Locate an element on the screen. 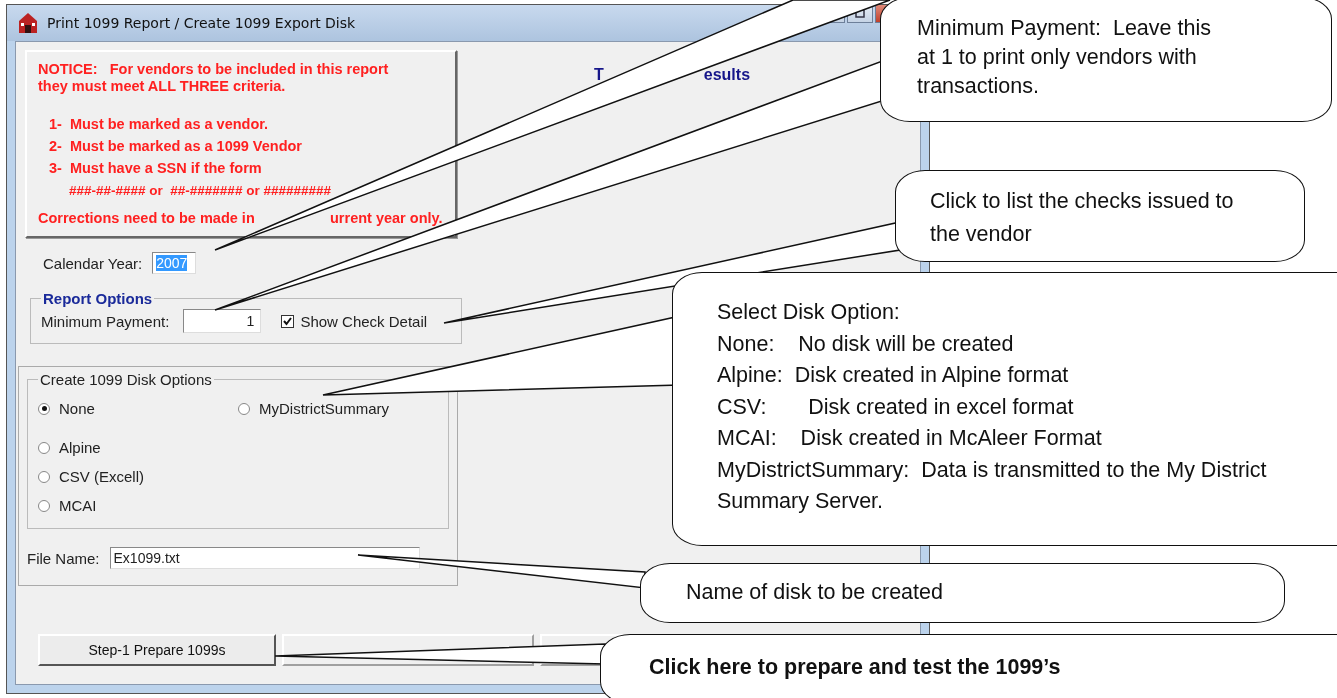  notice-footer: urrent year only. is located at coordinates (387, 218).